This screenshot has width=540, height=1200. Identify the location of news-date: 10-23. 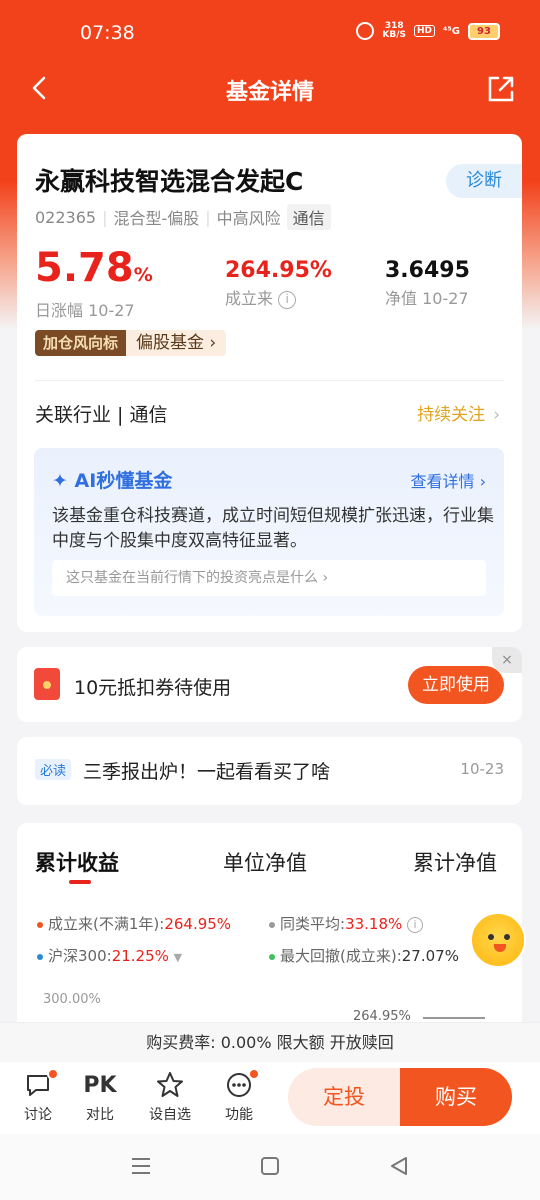
(482, 769).